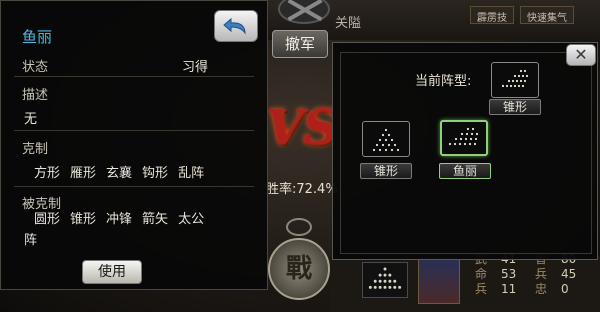 The width and height of the screenshot is (600, 312). What do you see at coordinates (526, 274) in the screenshot?
I see `stat-row: 命 53 兵 45` at bounding box center [526, 274].